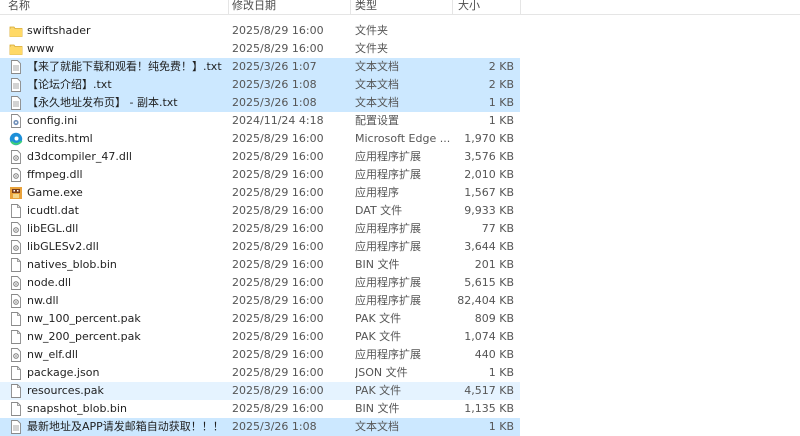  Describe the element at coordinates (489, 138) in the screenshot. I see `file-size: 1,970 KB` at that location.